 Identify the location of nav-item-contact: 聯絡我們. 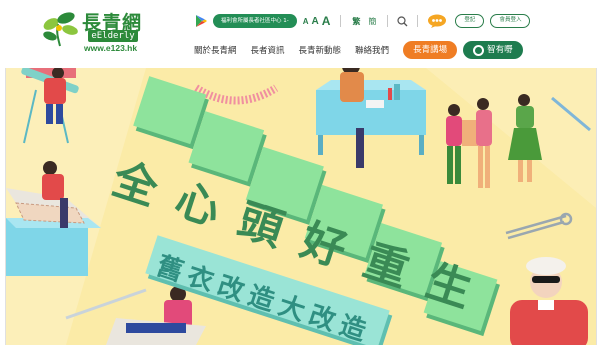
(372, 50).